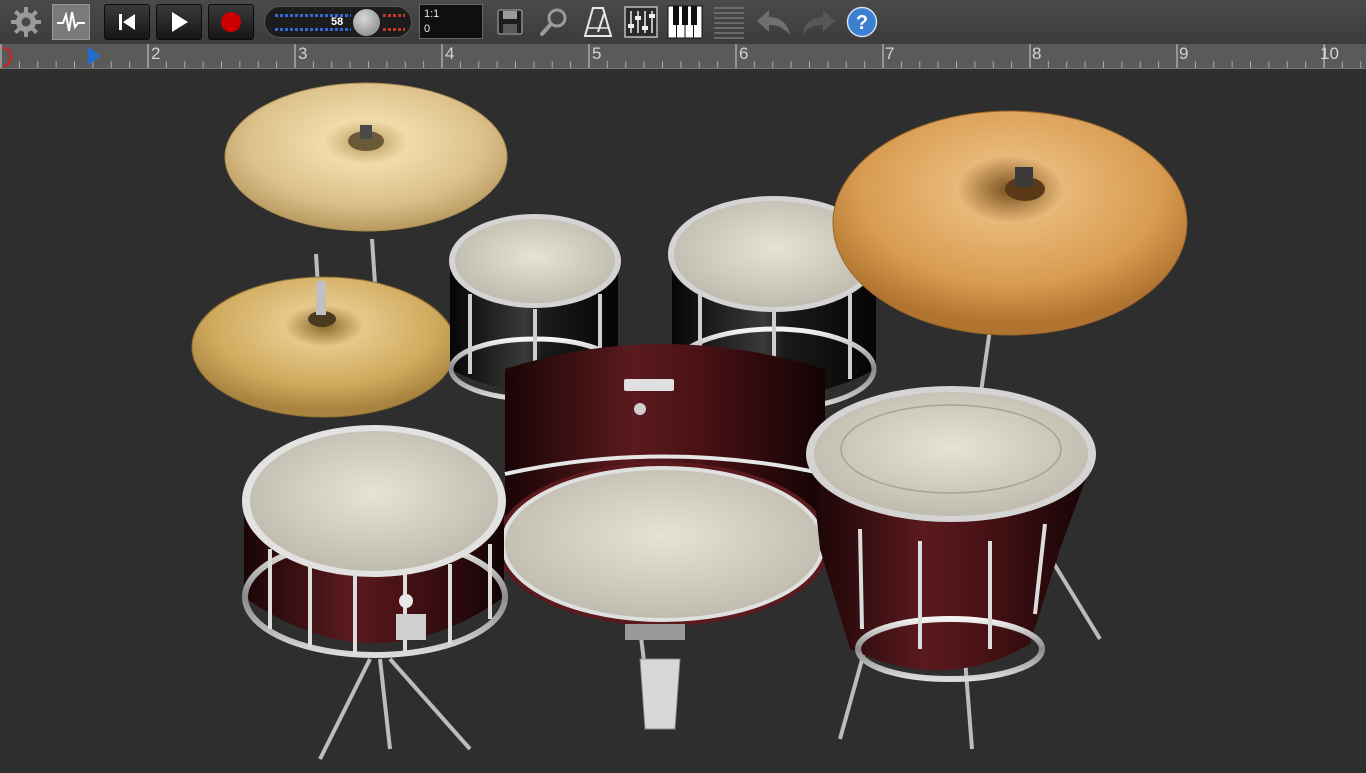 The width and height of the screenshot is (1366, 773). I want to click on metronome-button, so click(598, 22).